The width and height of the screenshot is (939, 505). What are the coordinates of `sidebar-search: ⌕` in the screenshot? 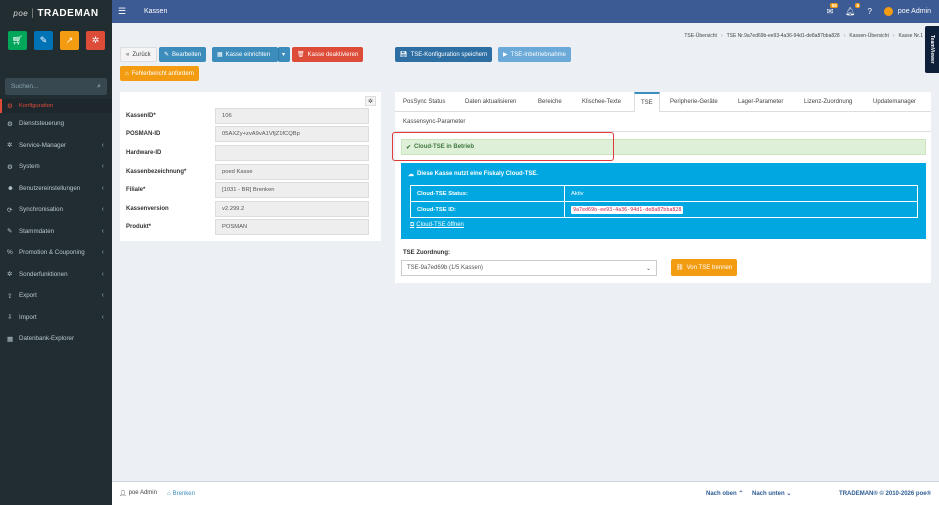 It's located at (56, 86).